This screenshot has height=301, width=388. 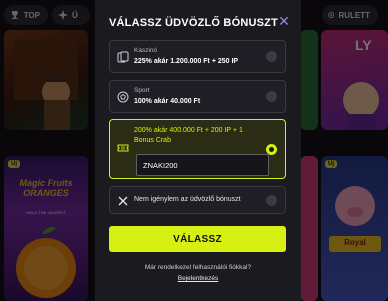 What do you see at coordinates (331, 15) in the screenshot?
I see `roulette-icon` at bounding box center [331, 15].